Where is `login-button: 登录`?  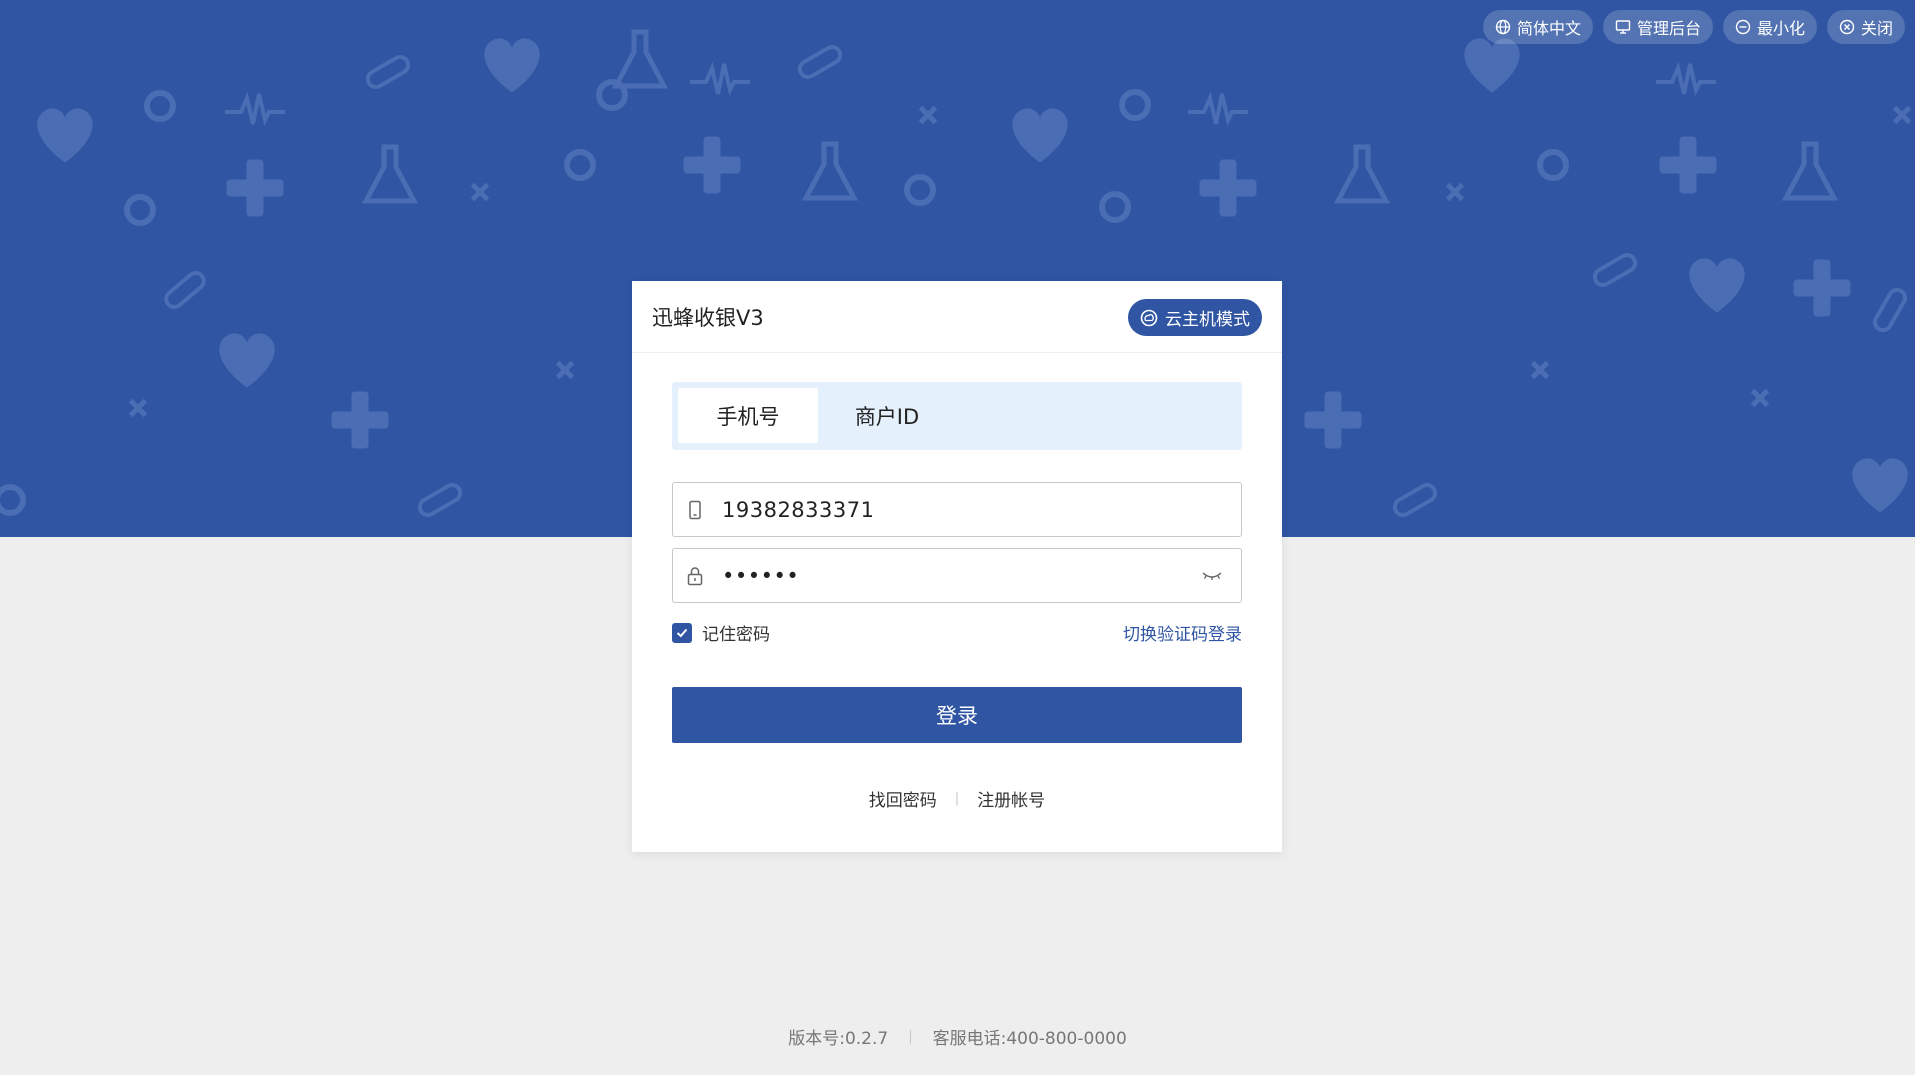
login-button: 登录 is located at coordinates (957, 715).